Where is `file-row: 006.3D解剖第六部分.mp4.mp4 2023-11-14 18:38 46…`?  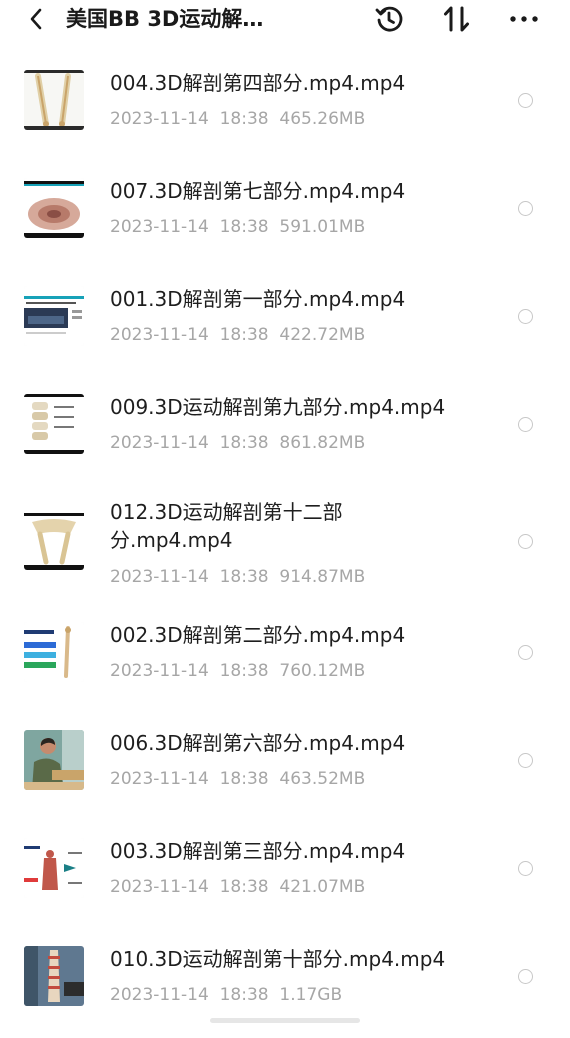 file-row: 006.3D解剖第六部分.mp4.mp4 2023-11-14 18:38 46… is located at coordinates (285, 768).